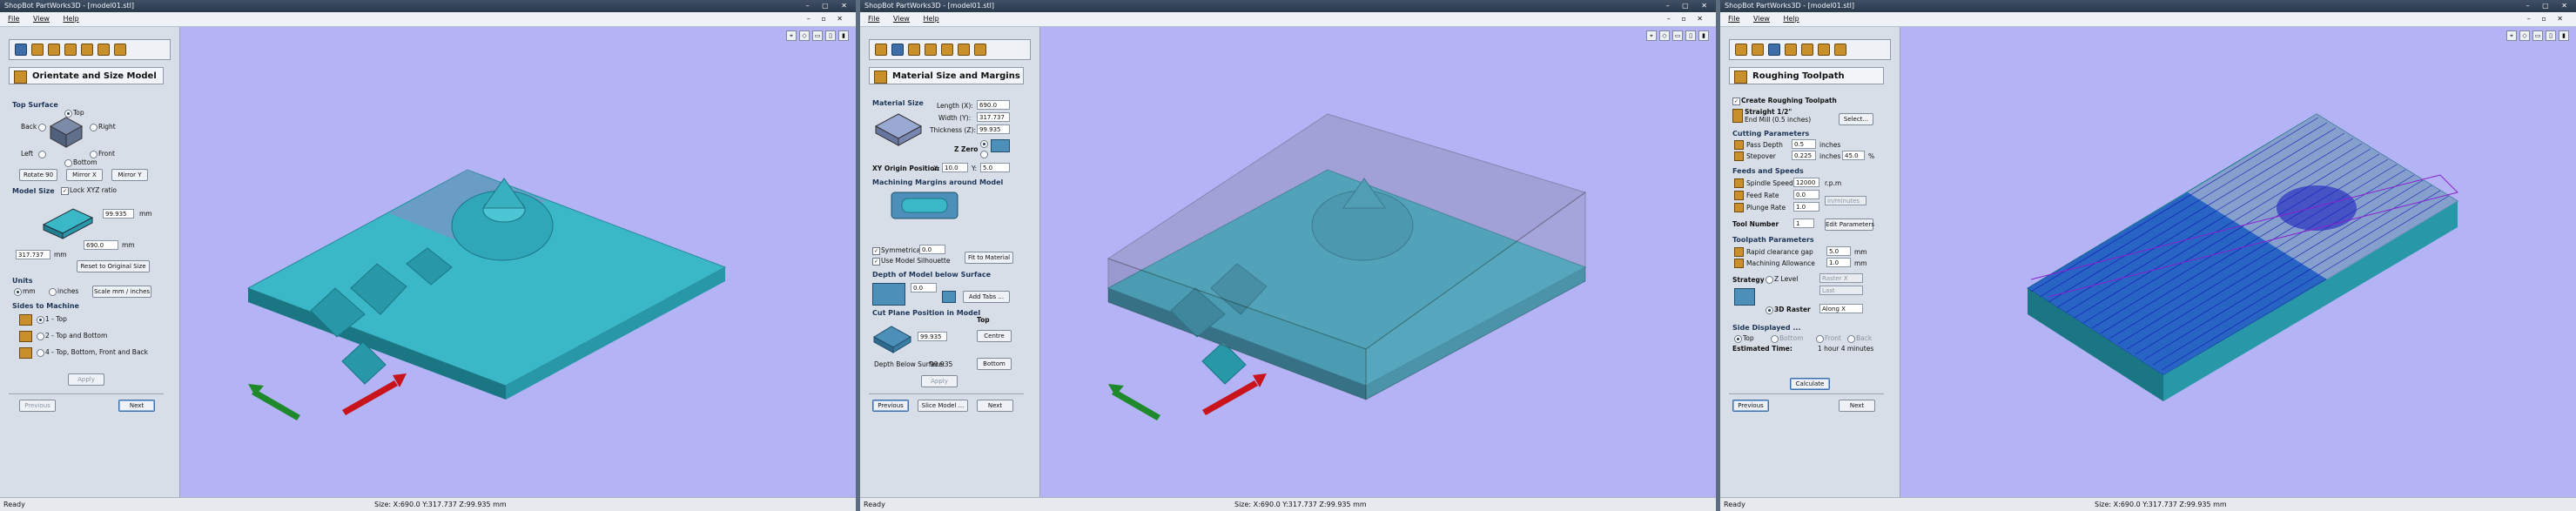  Describe the element at coordinates (1838, 262) in the screenshot. I see `allowance-input: 1.0` at that location.